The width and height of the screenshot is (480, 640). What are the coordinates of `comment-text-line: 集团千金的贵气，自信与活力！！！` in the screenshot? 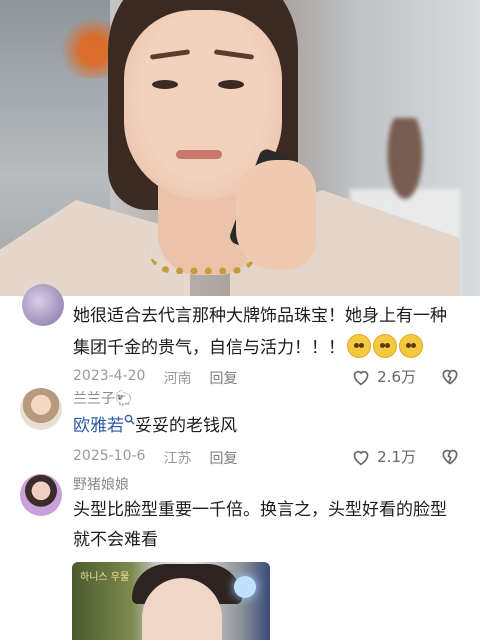 It's located at (248, 348).